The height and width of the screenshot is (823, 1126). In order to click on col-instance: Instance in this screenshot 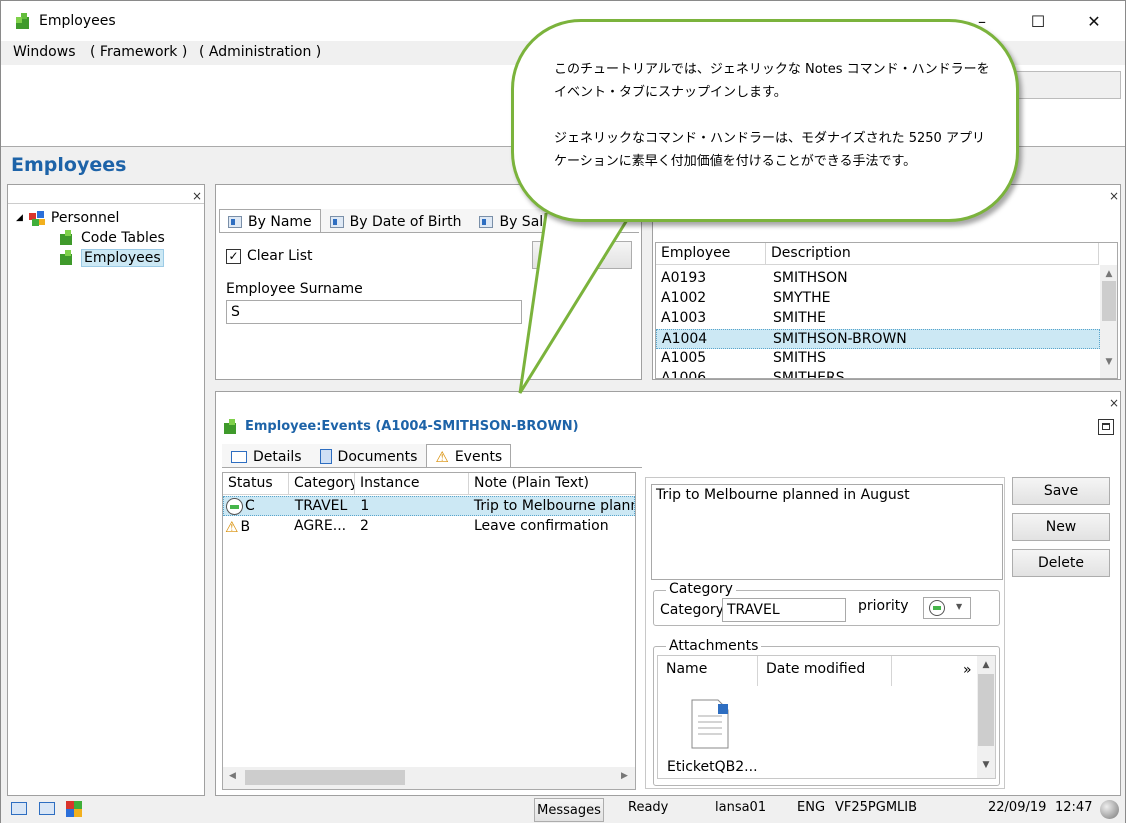, I will do `click(412, 484)`.